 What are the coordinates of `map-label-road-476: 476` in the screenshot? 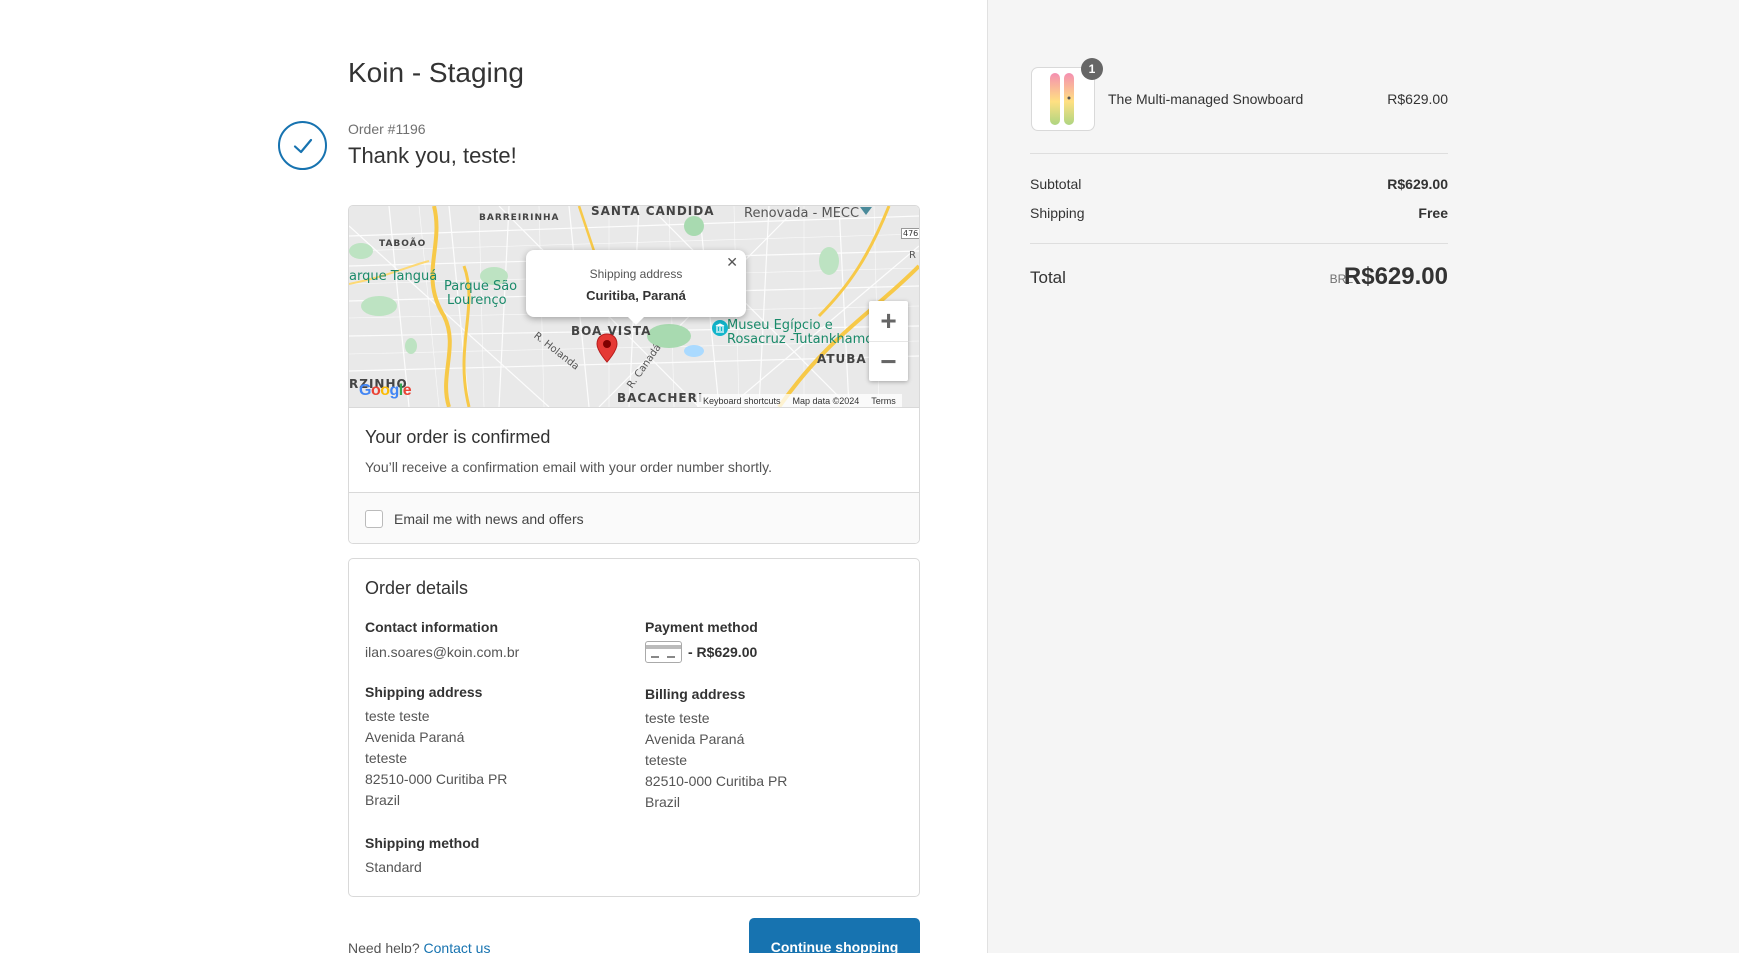 It's located at (910, 233).